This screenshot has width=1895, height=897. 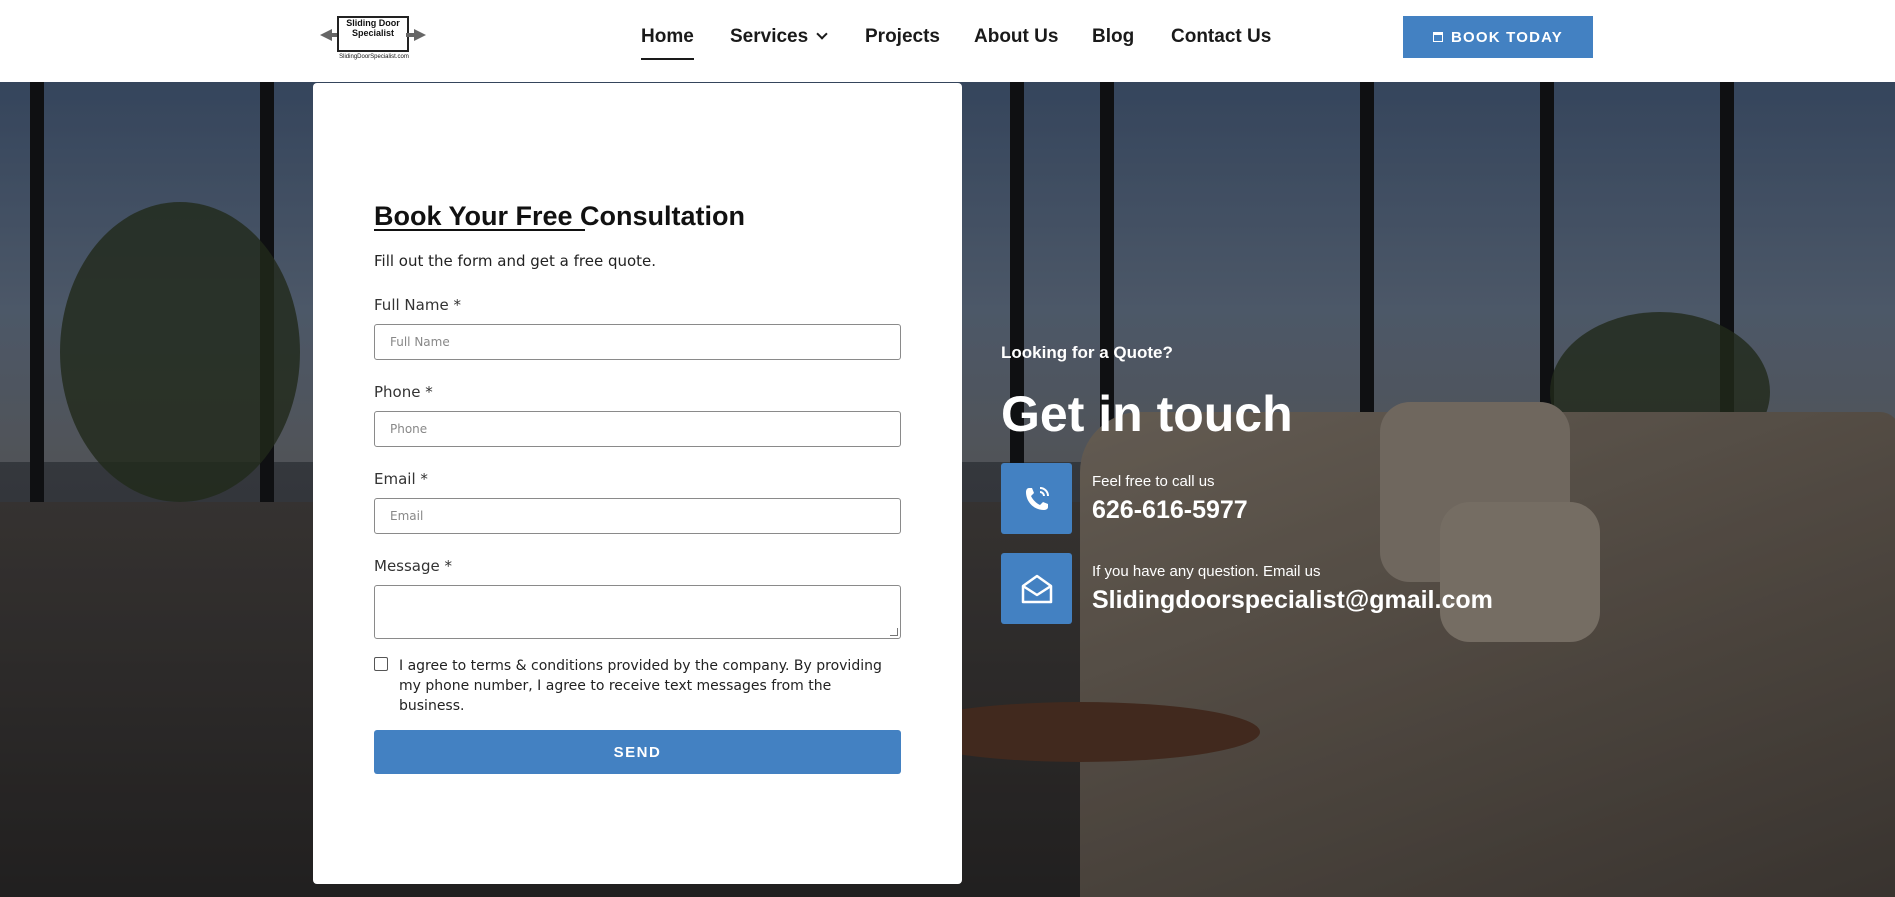 What do you see at coordinates (1221, 37) in the screenshot?
I see `nav-item-contact-us: Contact Us` at bounding box center [1221, 37].